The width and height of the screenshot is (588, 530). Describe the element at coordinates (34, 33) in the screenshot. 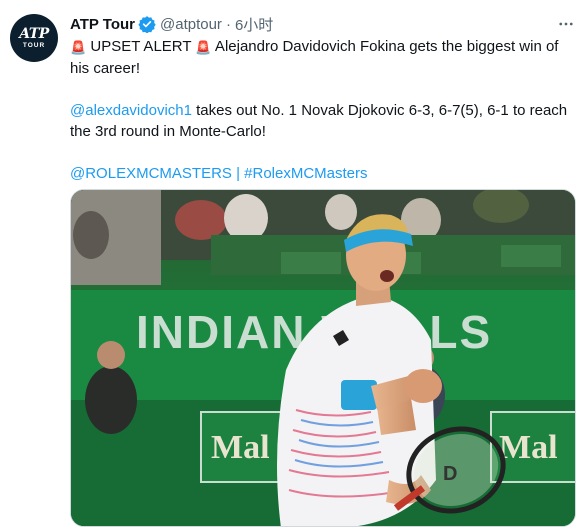

I see `atp-logo-text: ATP` at that location.